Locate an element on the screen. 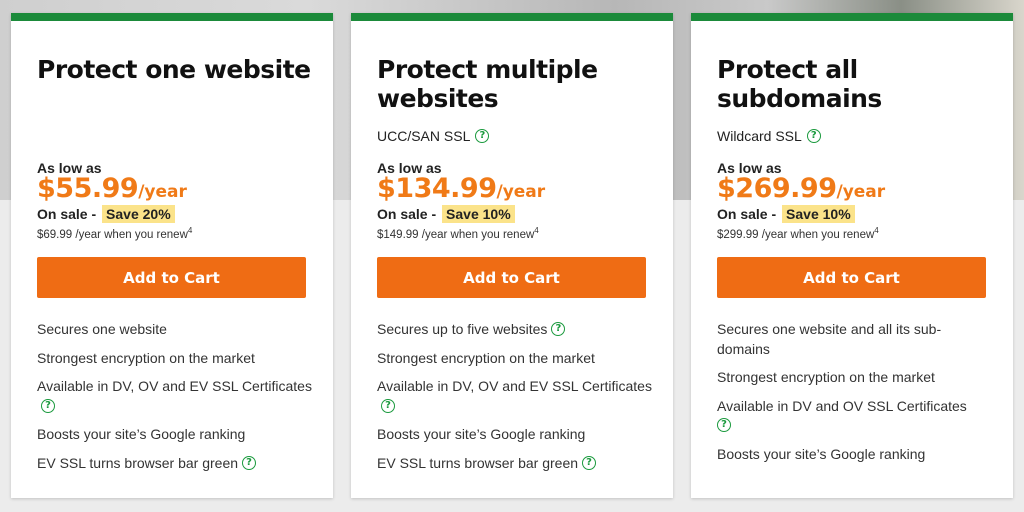 Image resolution: width=1024 pixels, height=512 pixels. subtitle-text: Wildcard SSL is located at coordinates (759, 136).